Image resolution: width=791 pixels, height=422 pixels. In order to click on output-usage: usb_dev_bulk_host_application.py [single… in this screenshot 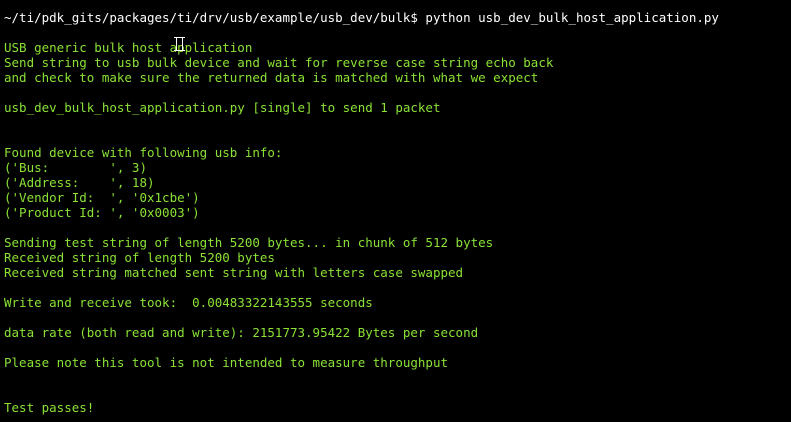, I will do `click(222, 107)`.